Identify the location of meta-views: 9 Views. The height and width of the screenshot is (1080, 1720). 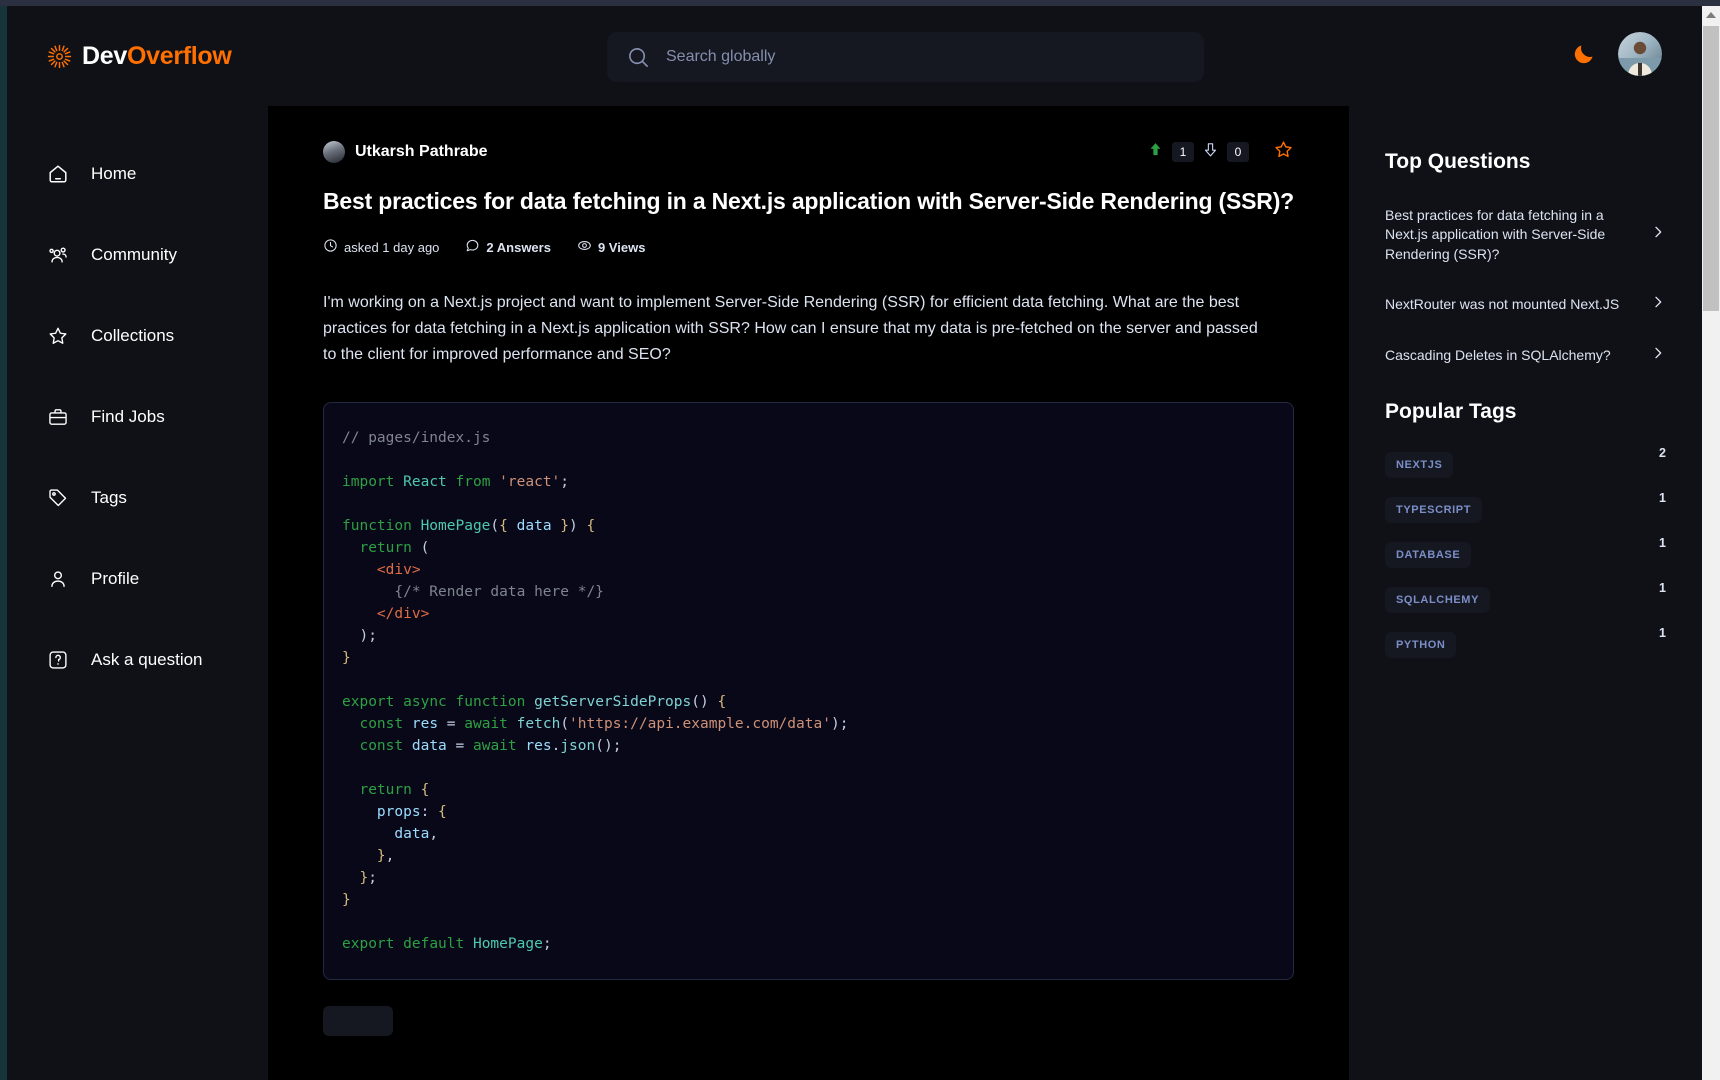
(611, 248).